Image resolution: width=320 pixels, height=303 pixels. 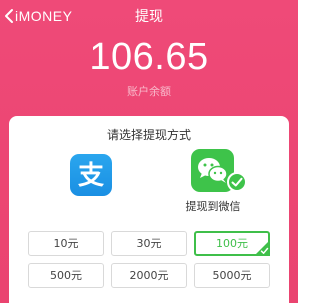 I want to click on checkmark-corner-icon, so click(x=262, y=248).